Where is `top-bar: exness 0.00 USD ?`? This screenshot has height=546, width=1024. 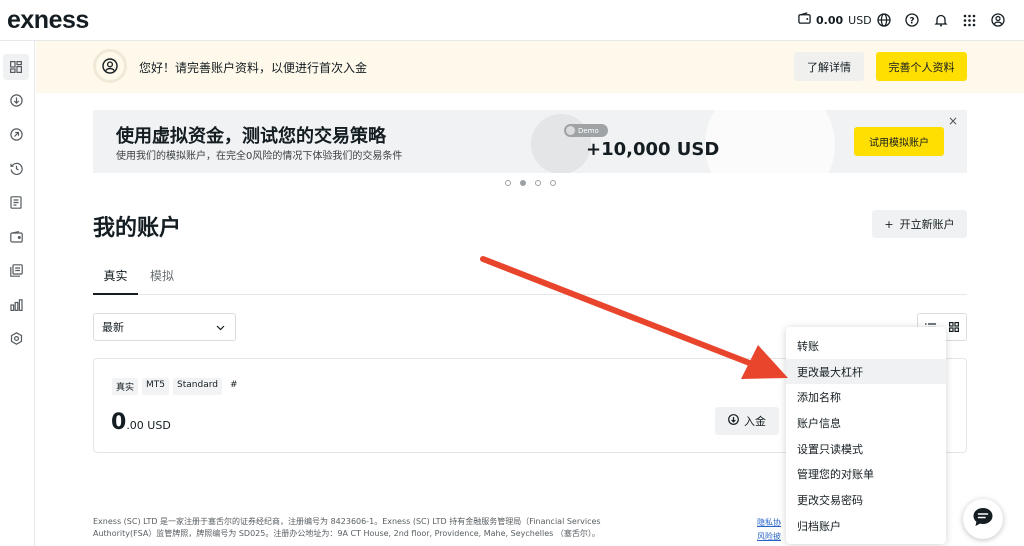
top-bar: exness 0.00 USD ? is located at coordinates (512, 20).